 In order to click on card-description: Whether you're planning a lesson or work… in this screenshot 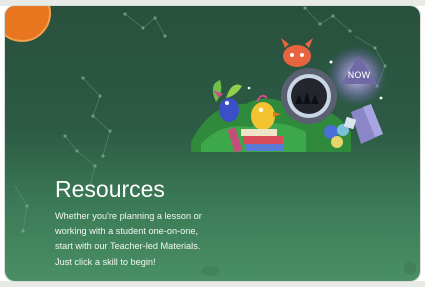, I will do `click(155, 239)`.